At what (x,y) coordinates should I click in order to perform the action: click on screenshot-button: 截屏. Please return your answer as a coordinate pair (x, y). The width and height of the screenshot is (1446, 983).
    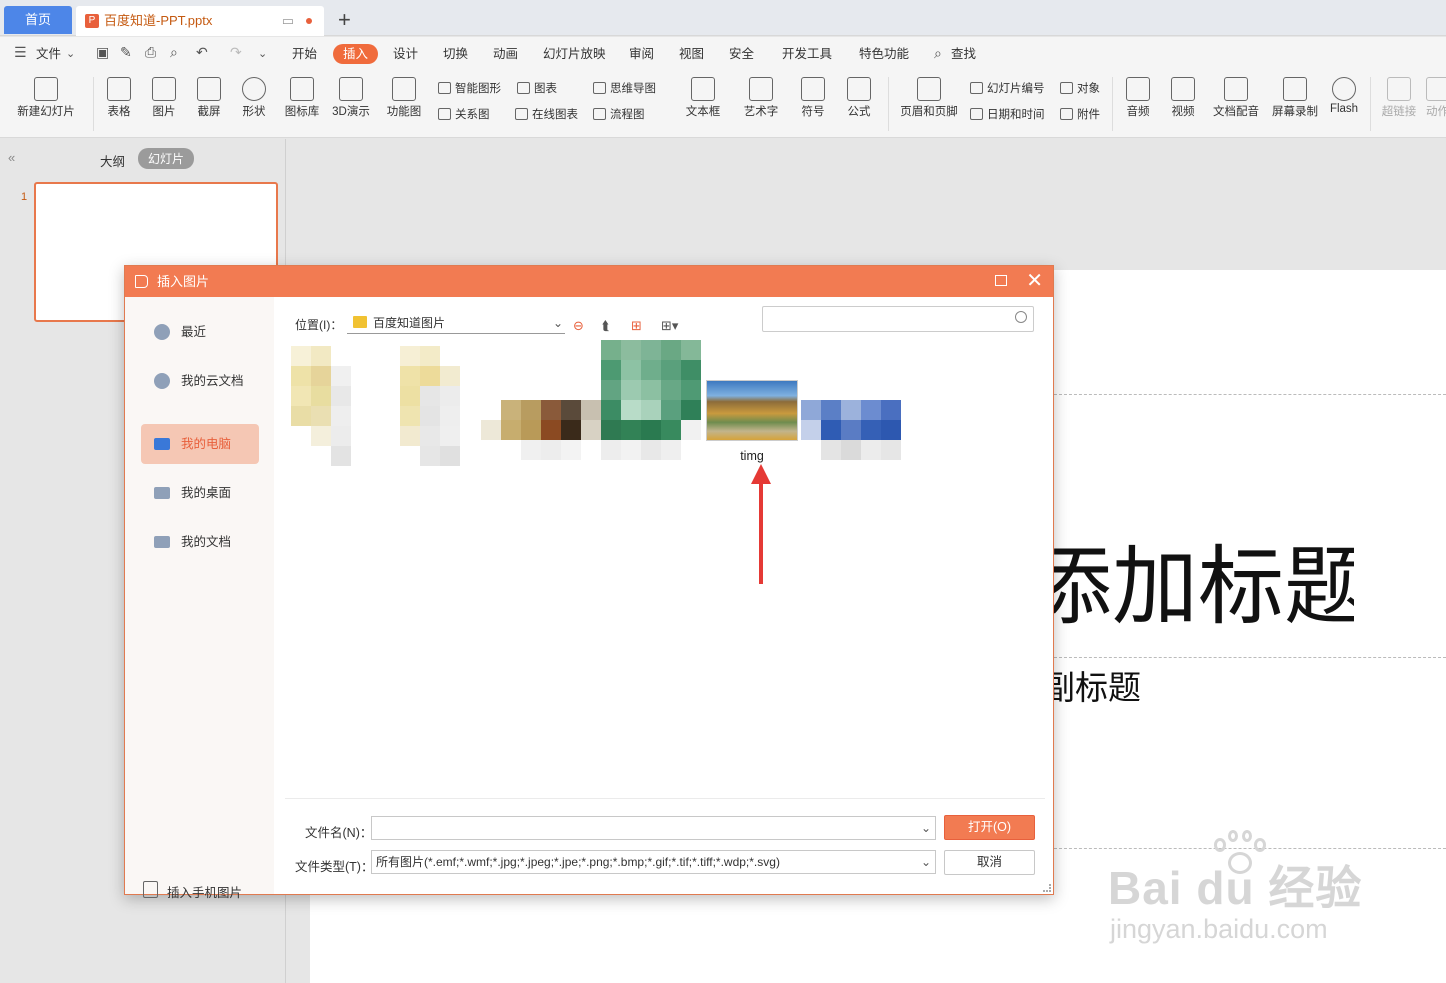
    Looking at the image, I should click on (209, 95).